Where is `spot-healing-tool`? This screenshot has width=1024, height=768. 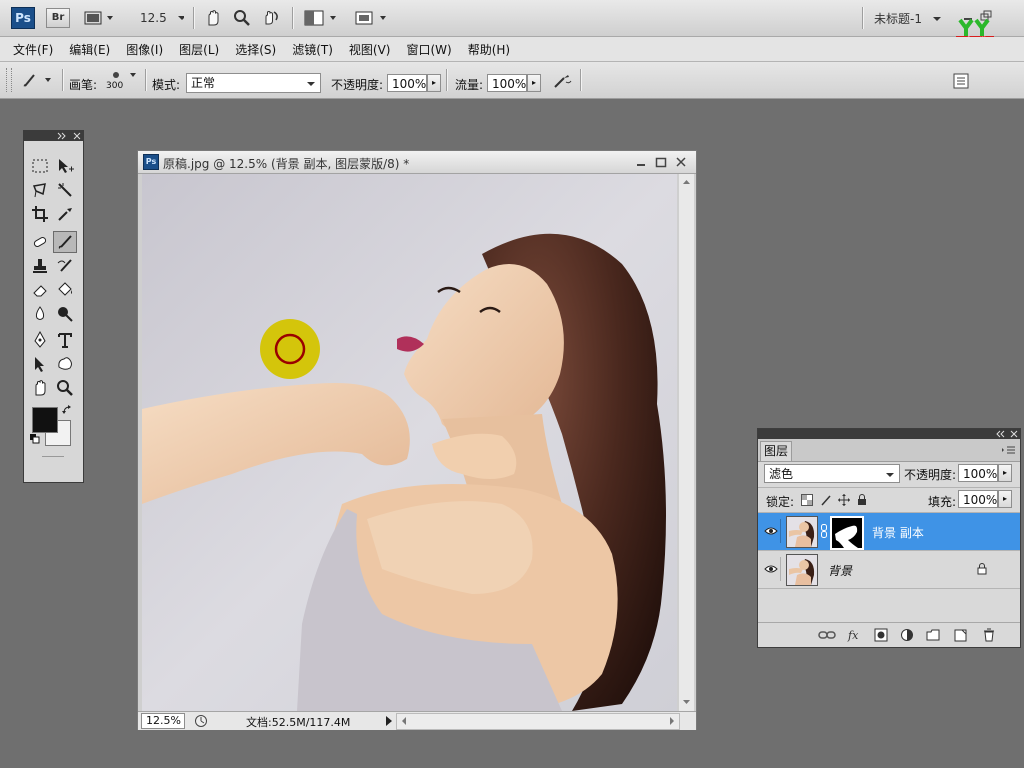
spot-healing-tool is located at coordinates (40, 242).